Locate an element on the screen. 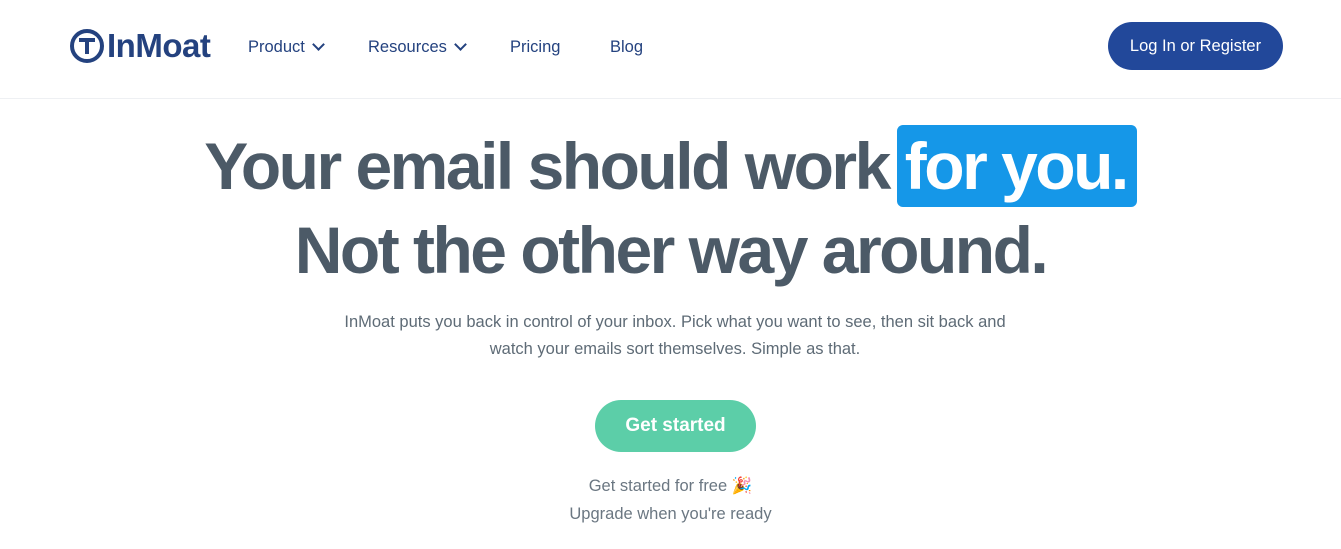  logo-mark-icon is located at coordinates (87, 46).